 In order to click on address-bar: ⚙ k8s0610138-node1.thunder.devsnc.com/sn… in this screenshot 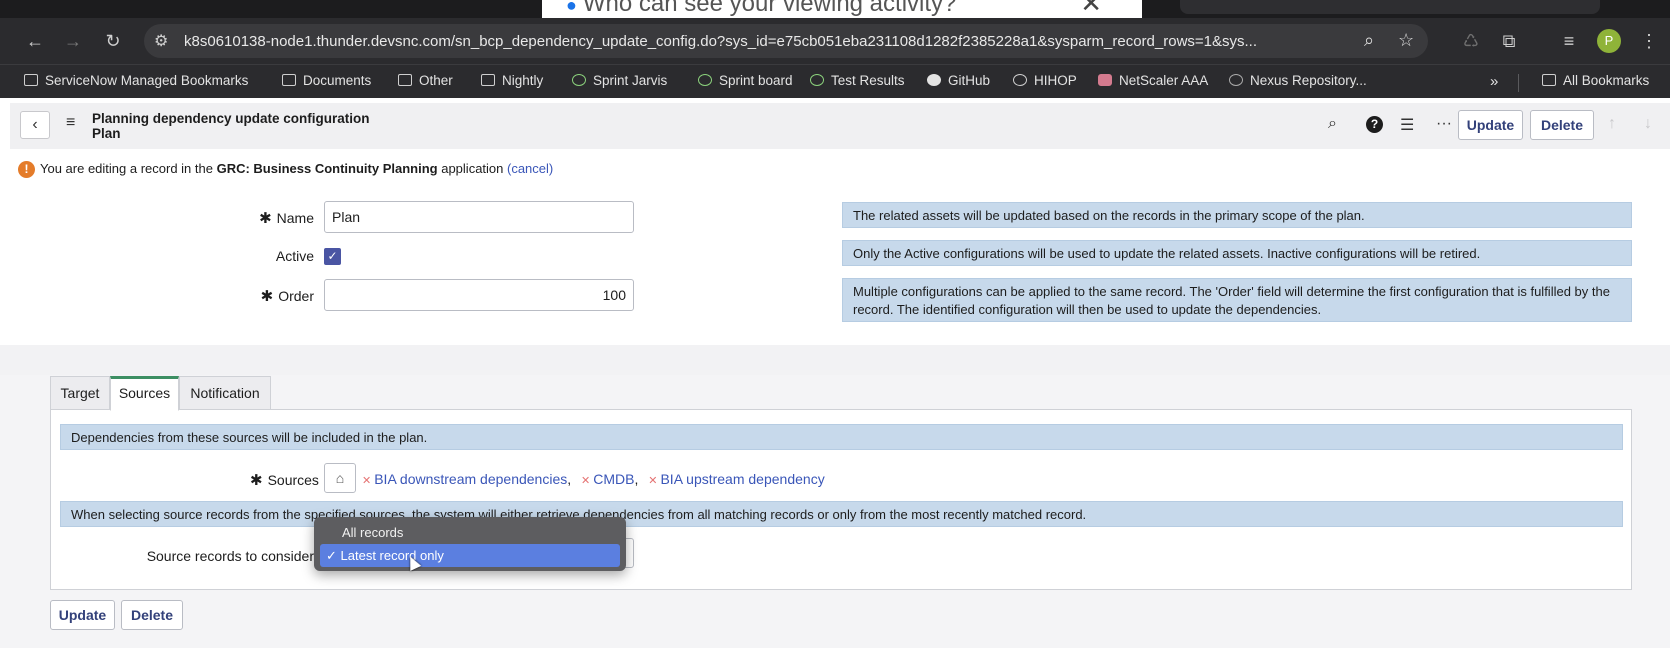, I will do `click(786, 41)`.